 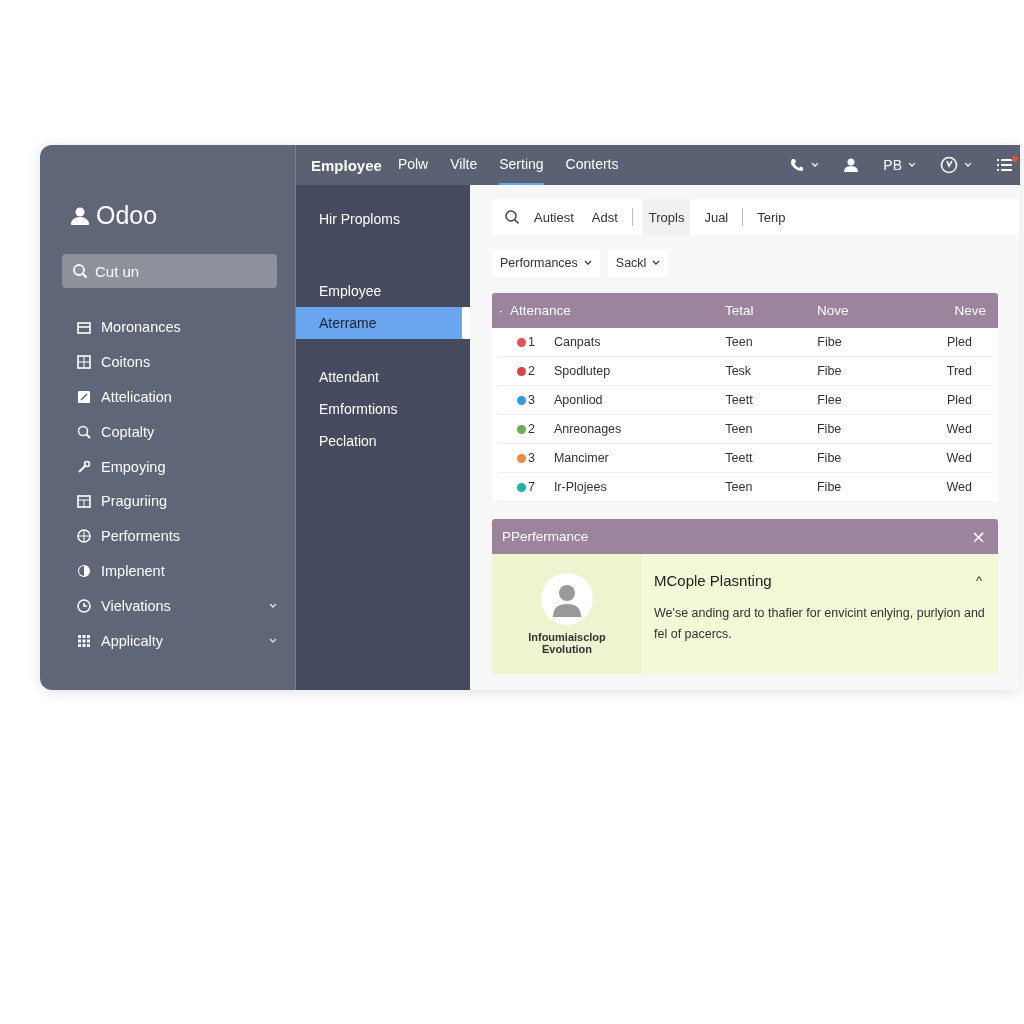 I want to click on search-facet: Tropls, so click(x=666, y=217).